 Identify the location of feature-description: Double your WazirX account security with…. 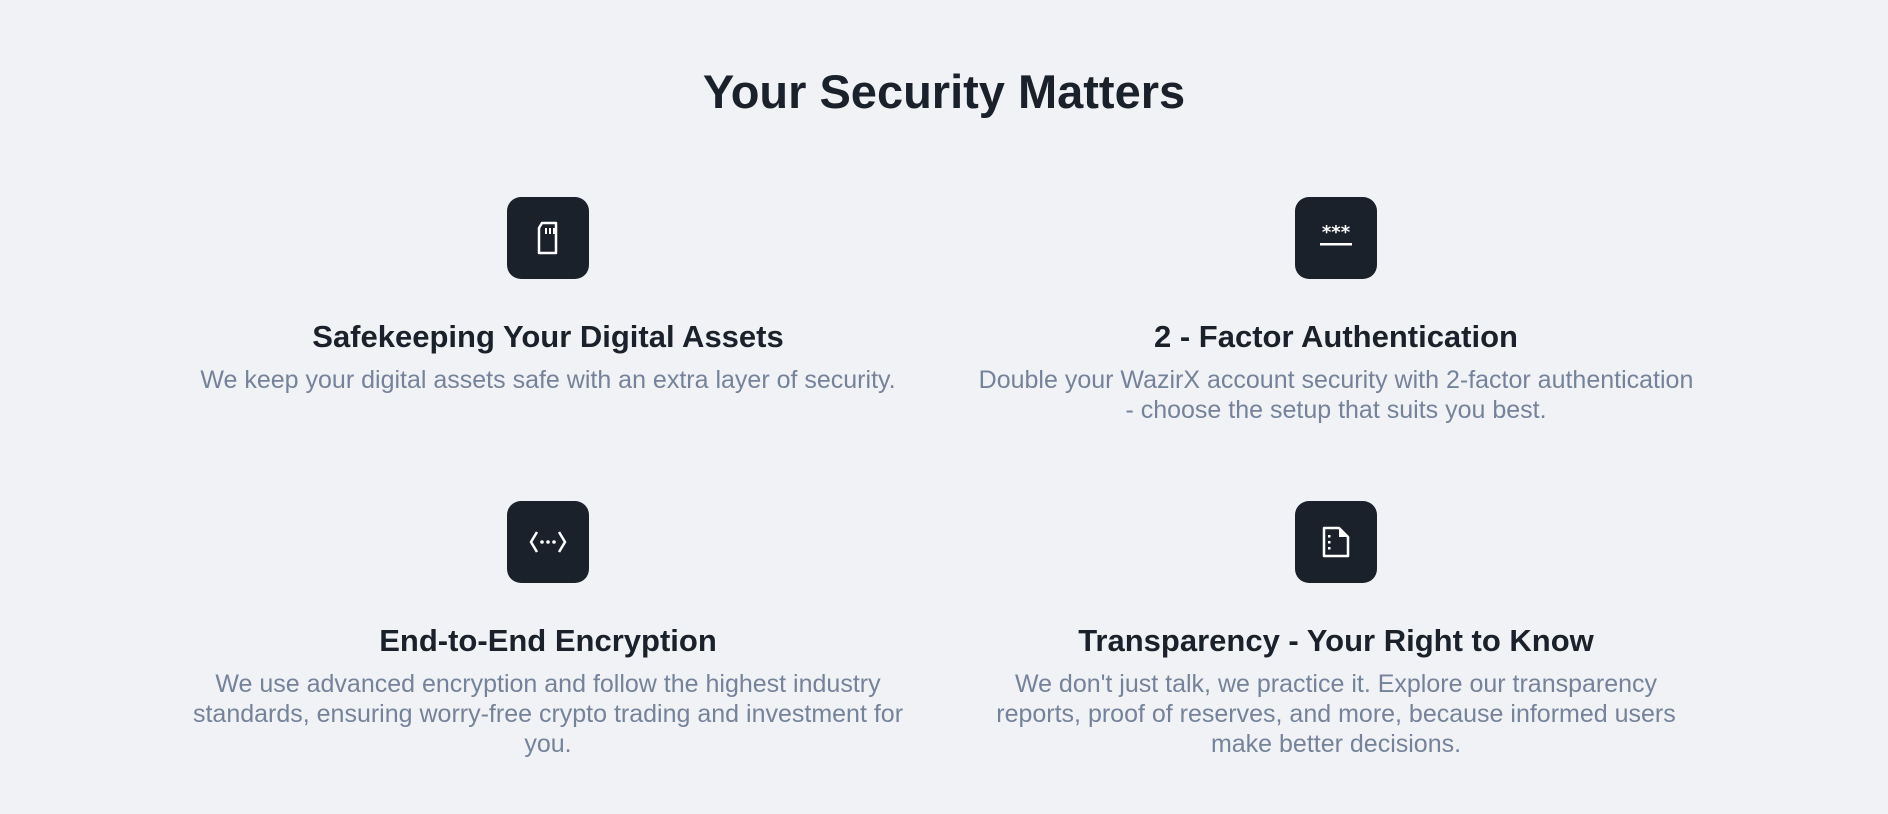
(1336, 395).